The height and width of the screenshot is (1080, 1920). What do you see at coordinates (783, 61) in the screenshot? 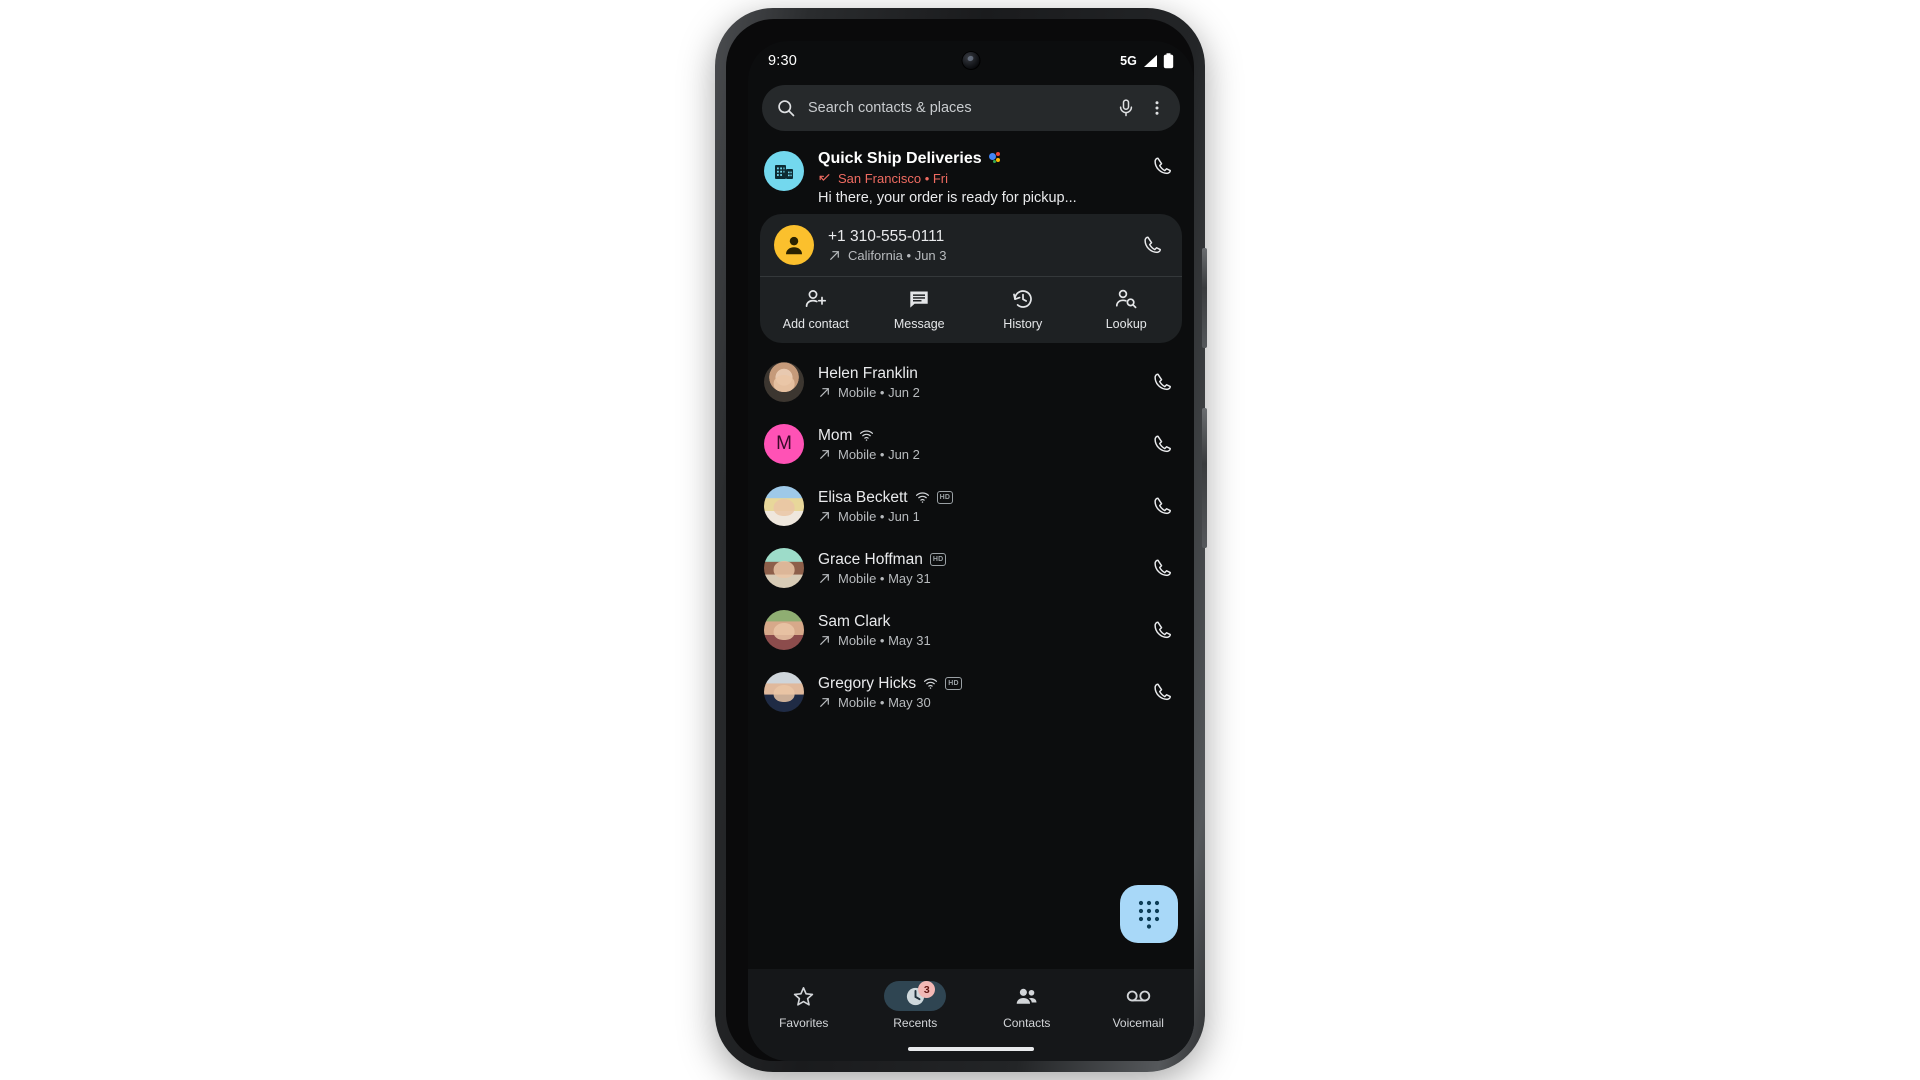
I see `status-bar-clock: 9:30` at bounding box center [783, 61].